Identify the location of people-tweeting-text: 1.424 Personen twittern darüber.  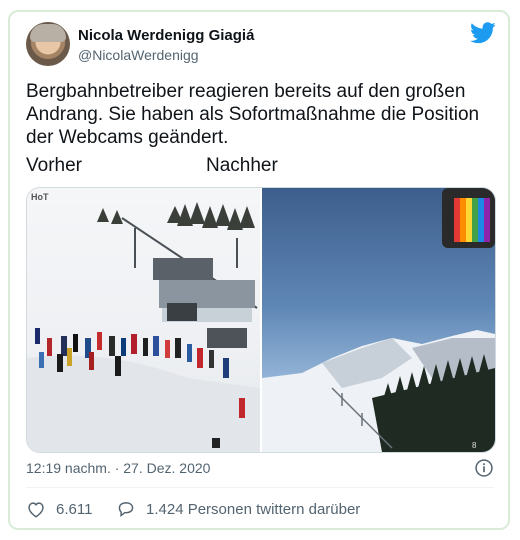
(253, 509).